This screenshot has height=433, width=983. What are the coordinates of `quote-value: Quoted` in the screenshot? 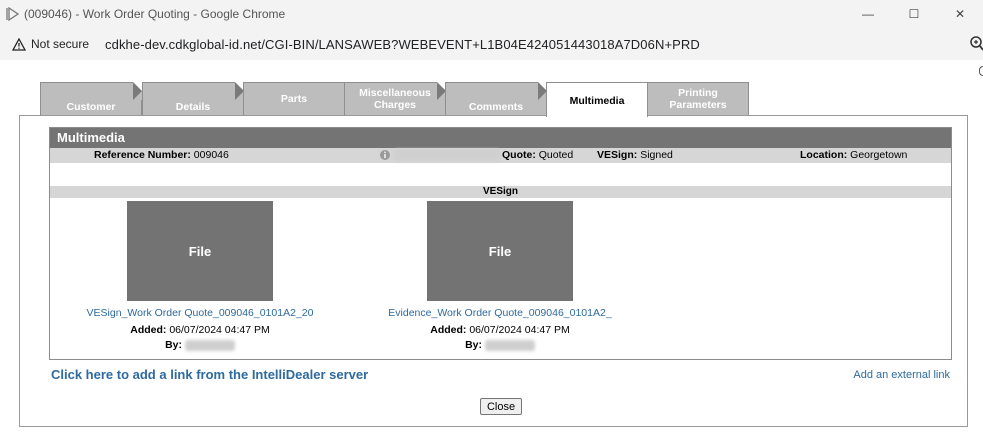 It's located at (556, 155).